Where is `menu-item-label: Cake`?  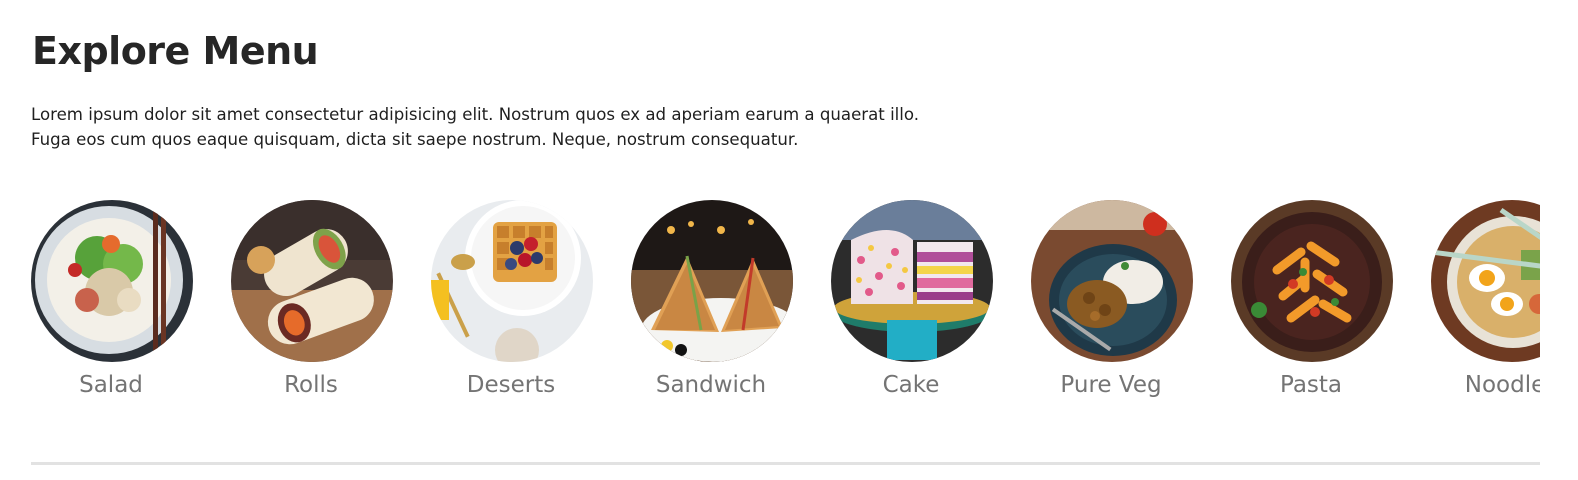 menu-item-label: Cake is located at coordinates (911, 385).